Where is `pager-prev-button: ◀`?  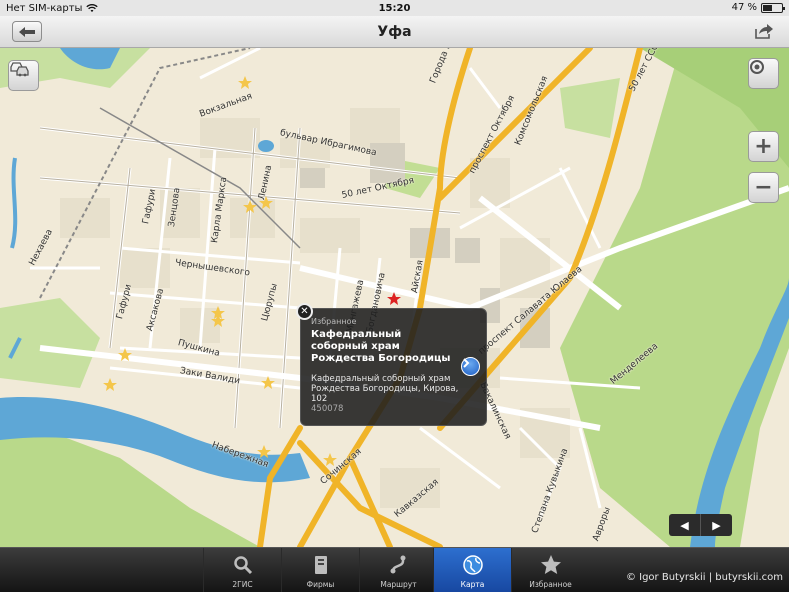 pager-prev-button: ◀ is located at coordinates (685, 525).